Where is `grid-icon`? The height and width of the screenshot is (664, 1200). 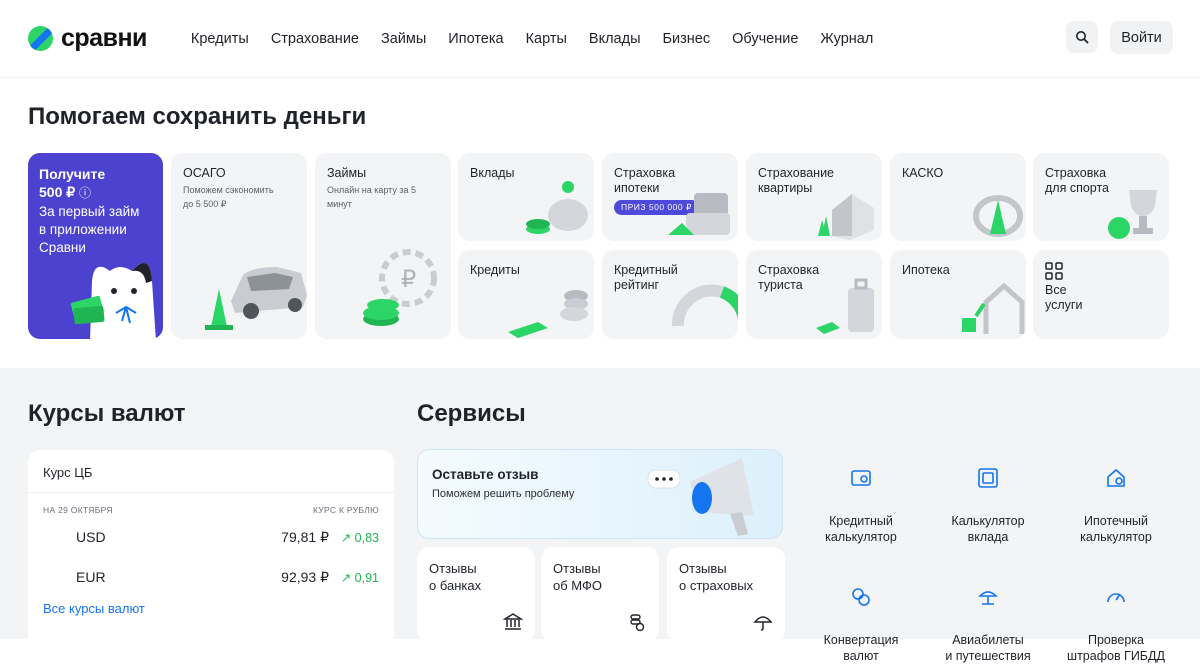 grid-icon is located at coordinates (1054, 271).